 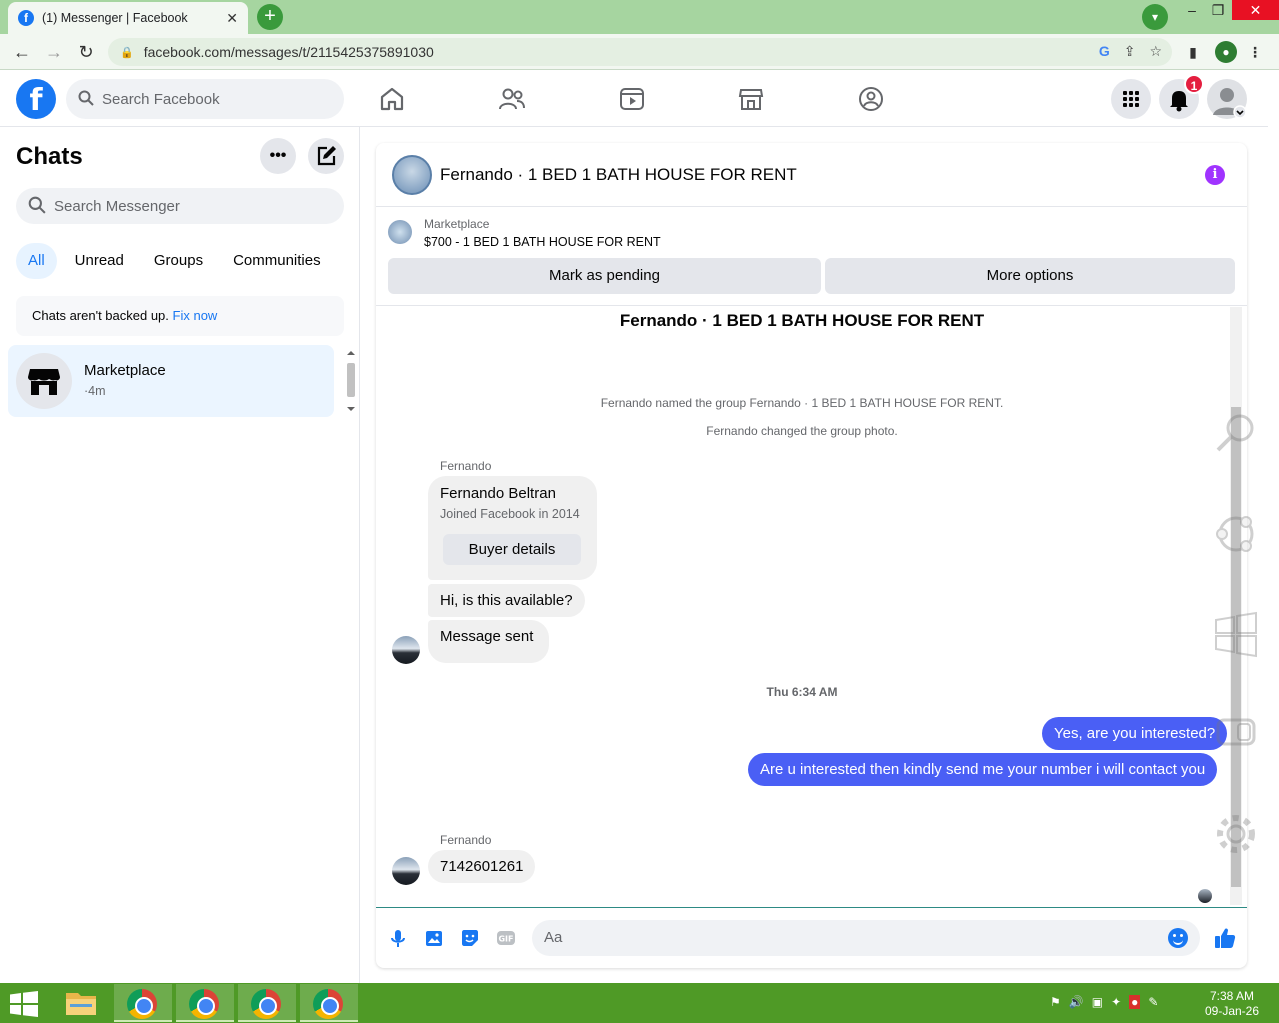 I want to click on sidebar-scrollbar, so click(x=351, y=381).